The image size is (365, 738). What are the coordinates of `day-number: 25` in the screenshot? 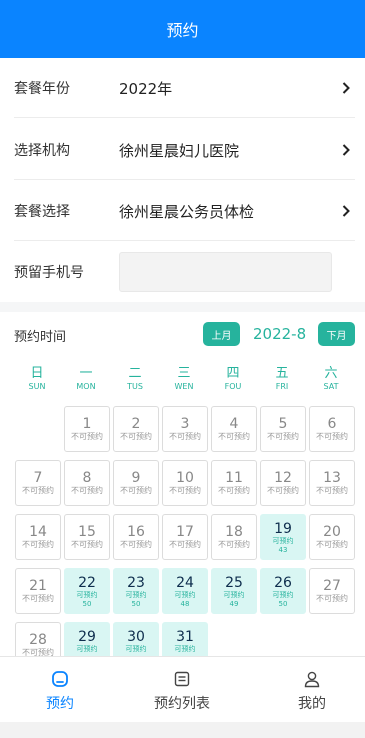 It's located at (234, 583).